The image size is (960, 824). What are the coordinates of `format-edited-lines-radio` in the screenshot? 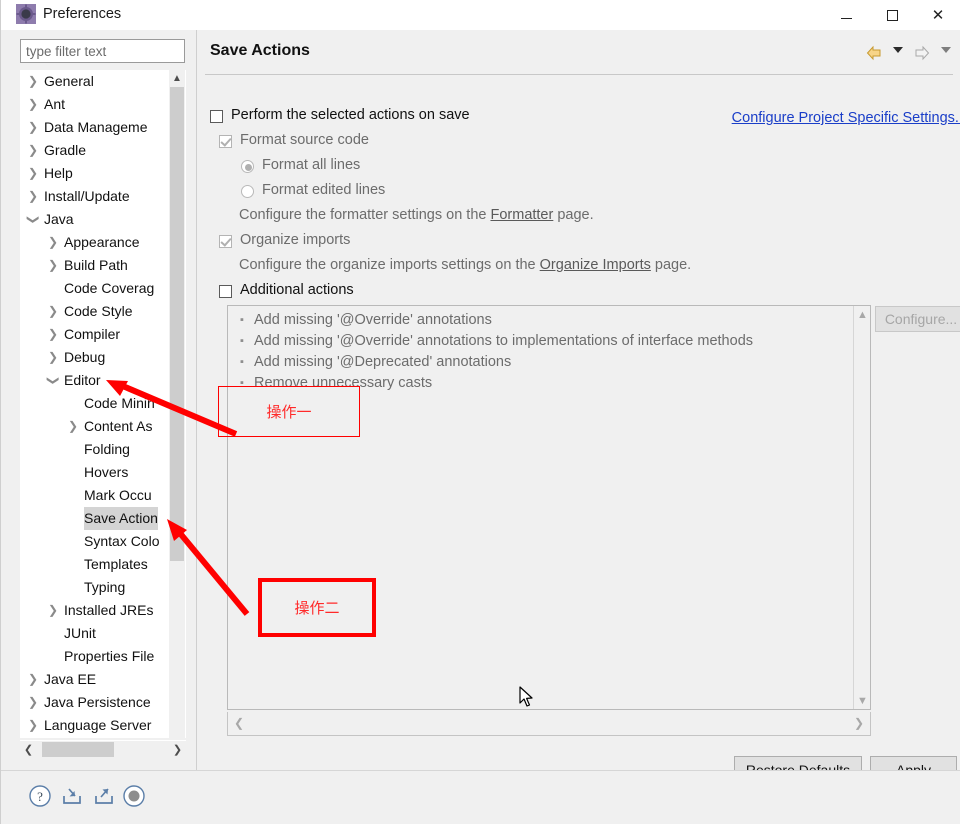 It's located at (247, 191).